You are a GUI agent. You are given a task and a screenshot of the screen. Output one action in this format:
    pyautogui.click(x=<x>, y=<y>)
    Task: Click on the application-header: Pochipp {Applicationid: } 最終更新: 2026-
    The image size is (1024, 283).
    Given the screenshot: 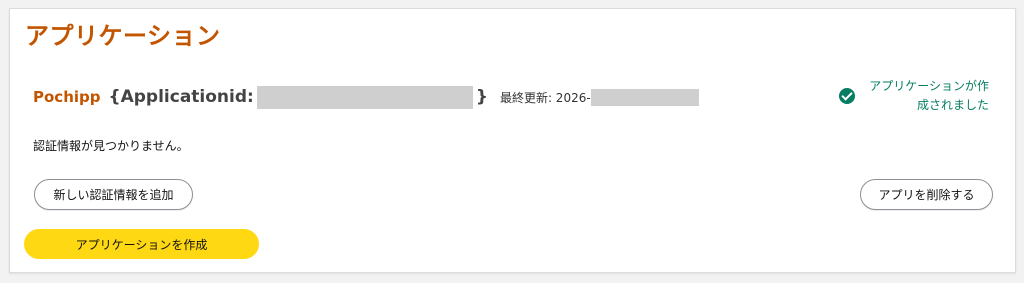 What is the action you would take?
    pyautogui.click(x=366, y=97)
    